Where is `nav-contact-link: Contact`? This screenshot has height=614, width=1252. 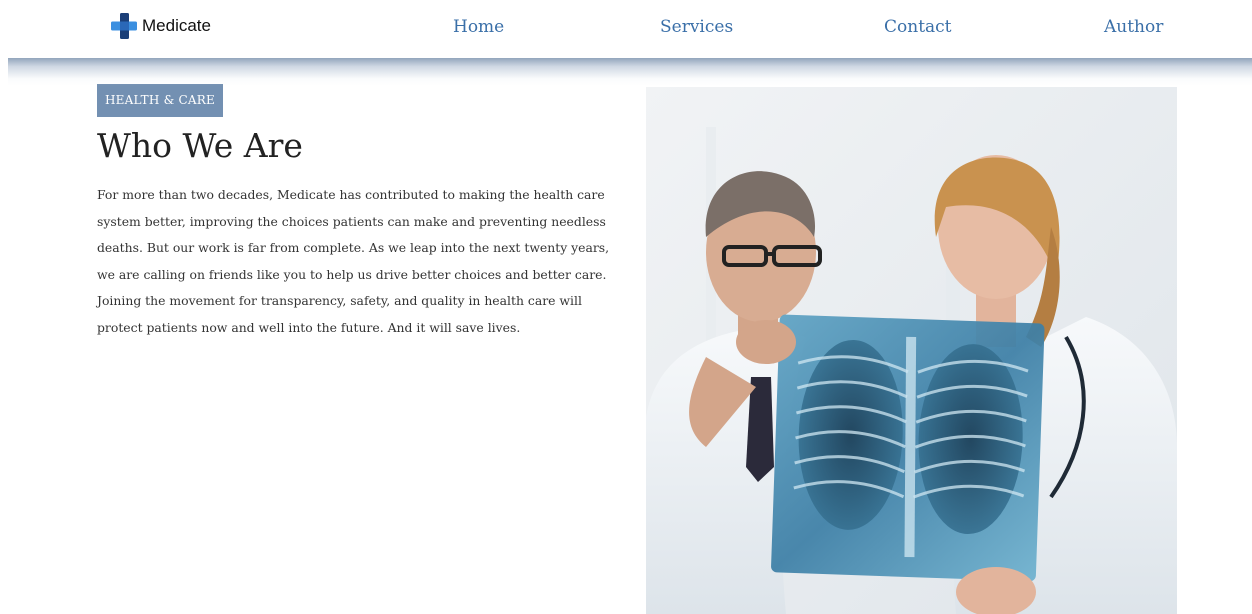 nav-contact-link: Contact is located at coordinates (918, 27).